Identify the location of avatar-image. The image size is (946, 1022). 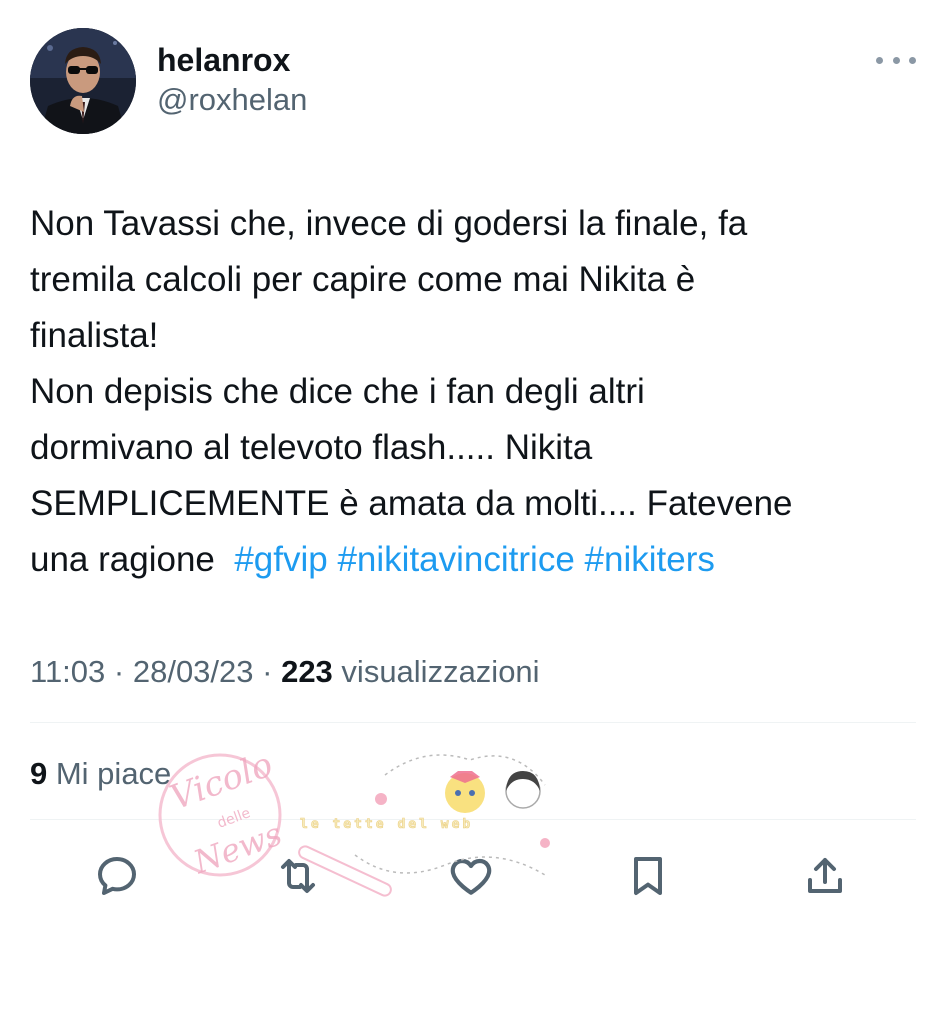
(83, 81).